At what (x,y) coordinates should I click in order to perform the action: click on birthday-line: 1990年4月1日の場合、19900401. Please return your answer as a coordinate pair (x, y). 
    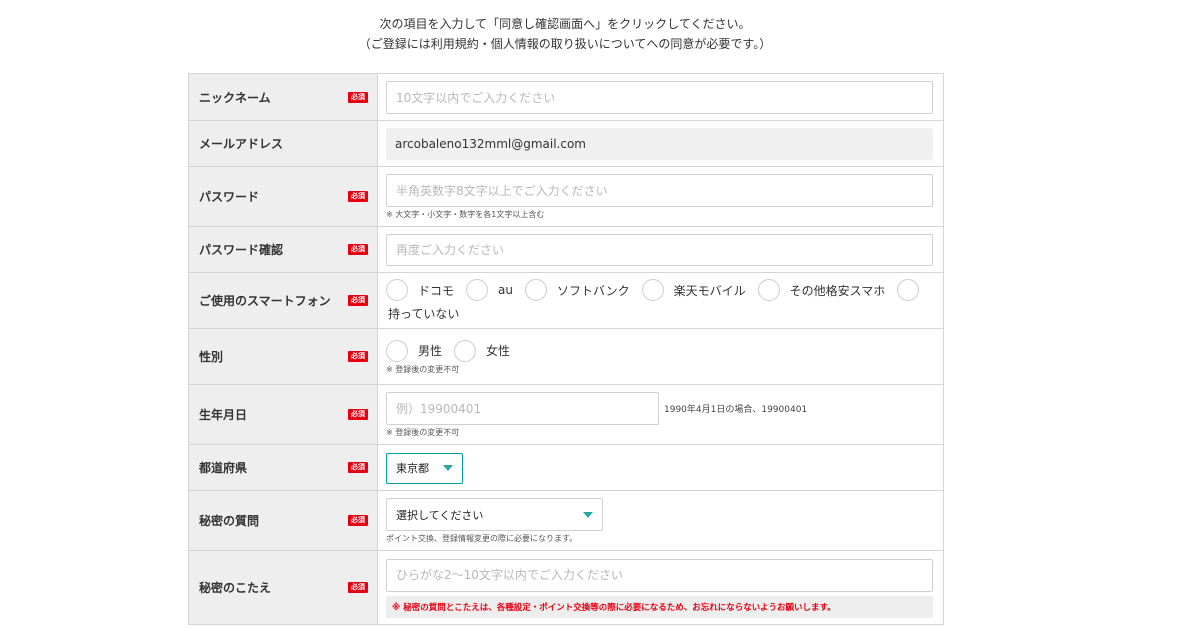
    Looking at the image, I should click on (660, 408).